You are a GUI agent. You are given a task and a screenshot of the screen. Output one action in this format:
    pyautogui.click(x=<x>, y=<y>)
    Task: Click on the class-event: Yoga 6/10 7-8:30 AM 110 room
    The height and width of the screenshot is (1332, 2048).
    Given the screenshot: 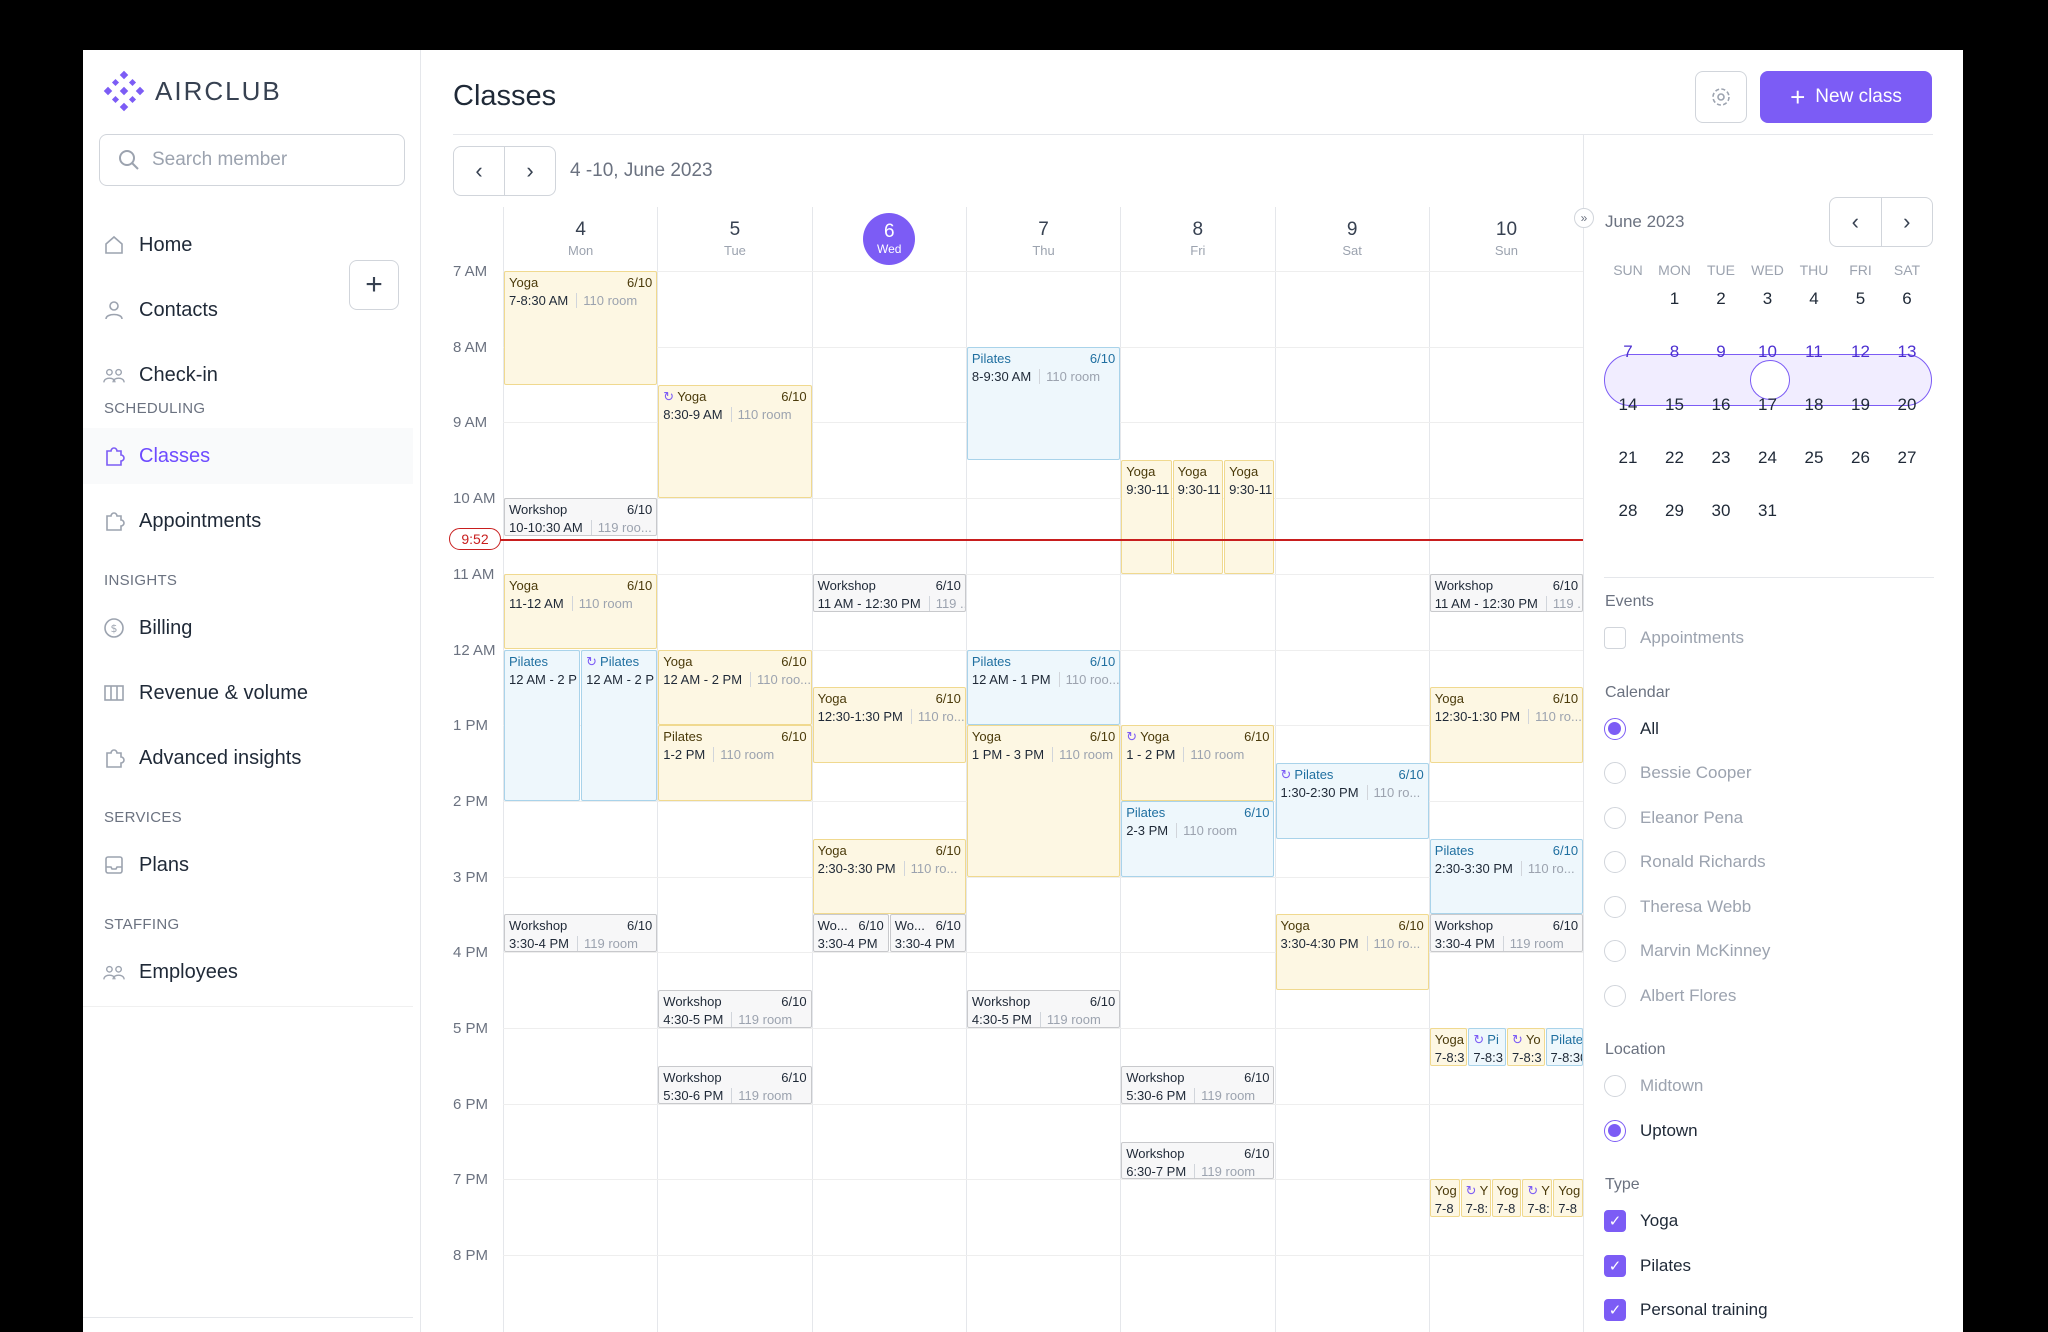 What is the action you would take?
    pyautogui.click(x=581, y=328)
    